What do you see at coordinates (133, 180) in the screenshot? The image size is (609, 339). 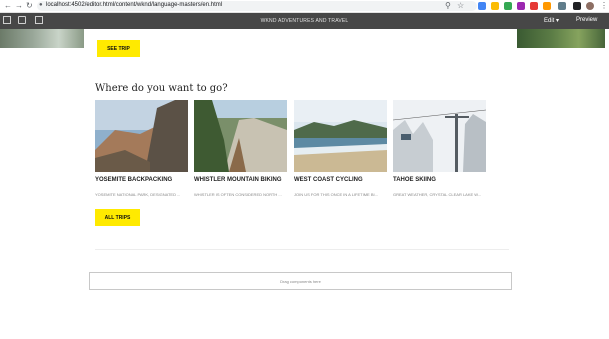 I see `card-title: YOSEMITE BACKPACKING` at bounding box center [133, 180].